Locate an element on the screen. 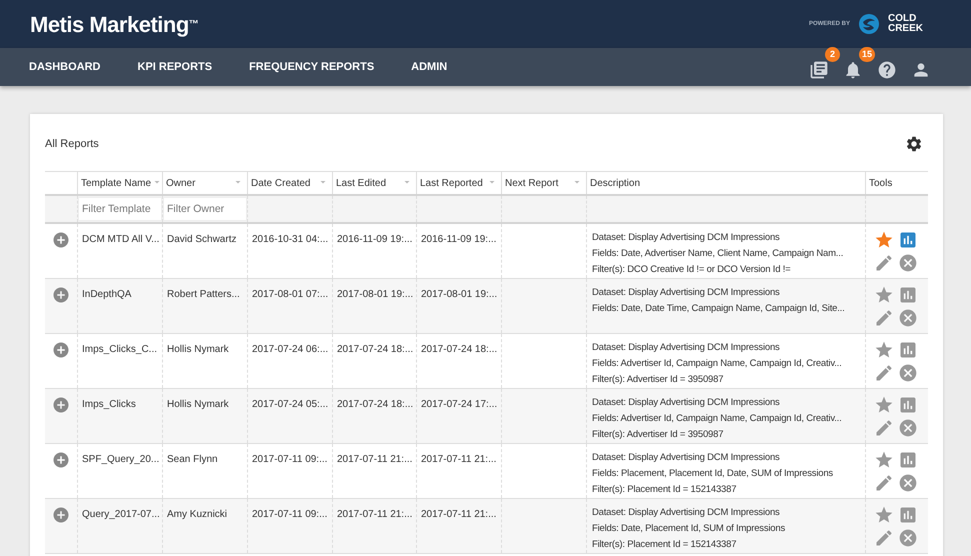 Image resolution: width=971 pixels, height=556 pixels. reports-icon is located at coordinates (819, 70).